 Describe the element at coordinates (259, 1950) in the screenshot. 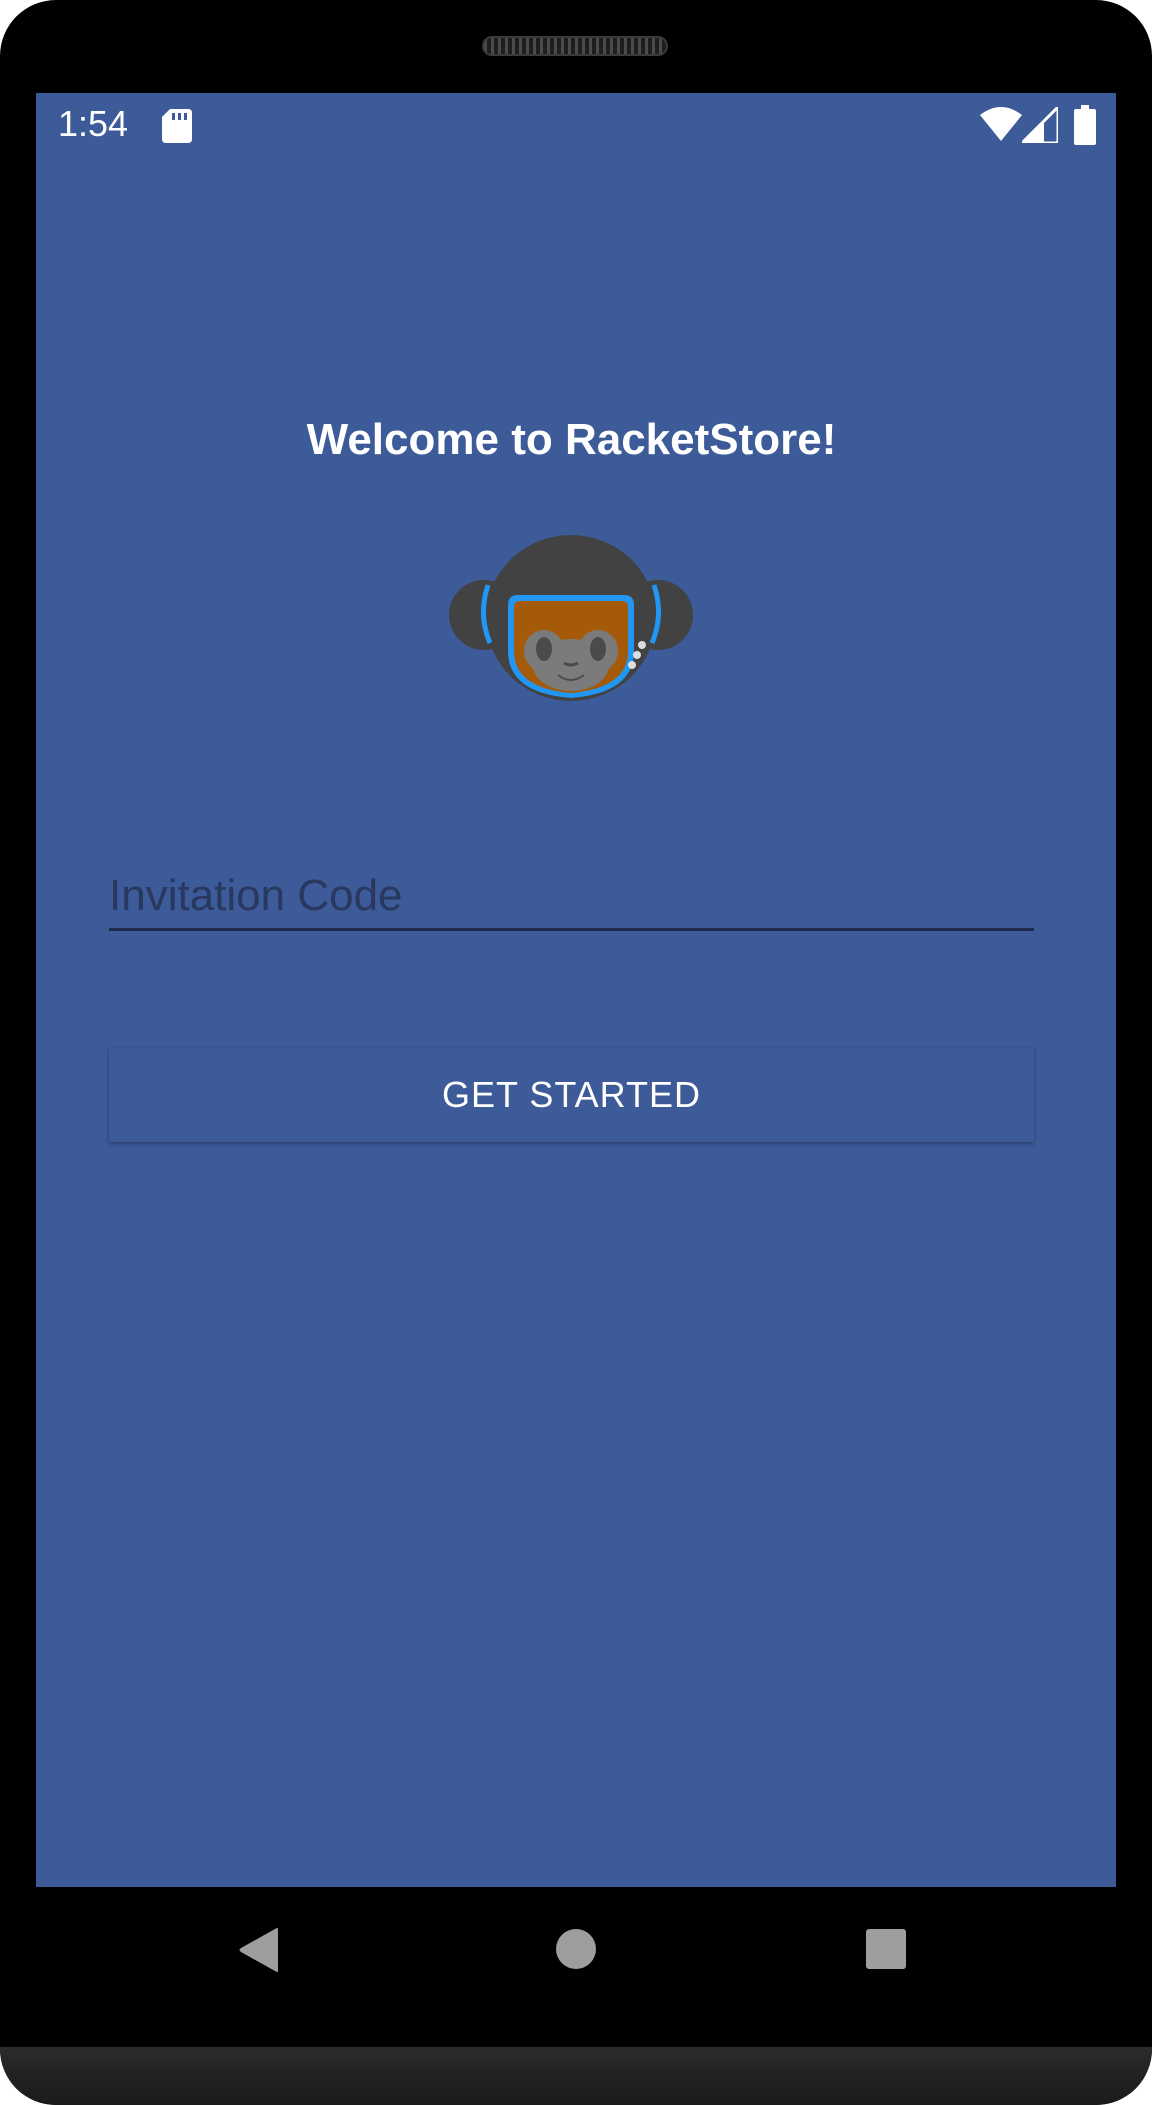

I see `back-icon` at that location.